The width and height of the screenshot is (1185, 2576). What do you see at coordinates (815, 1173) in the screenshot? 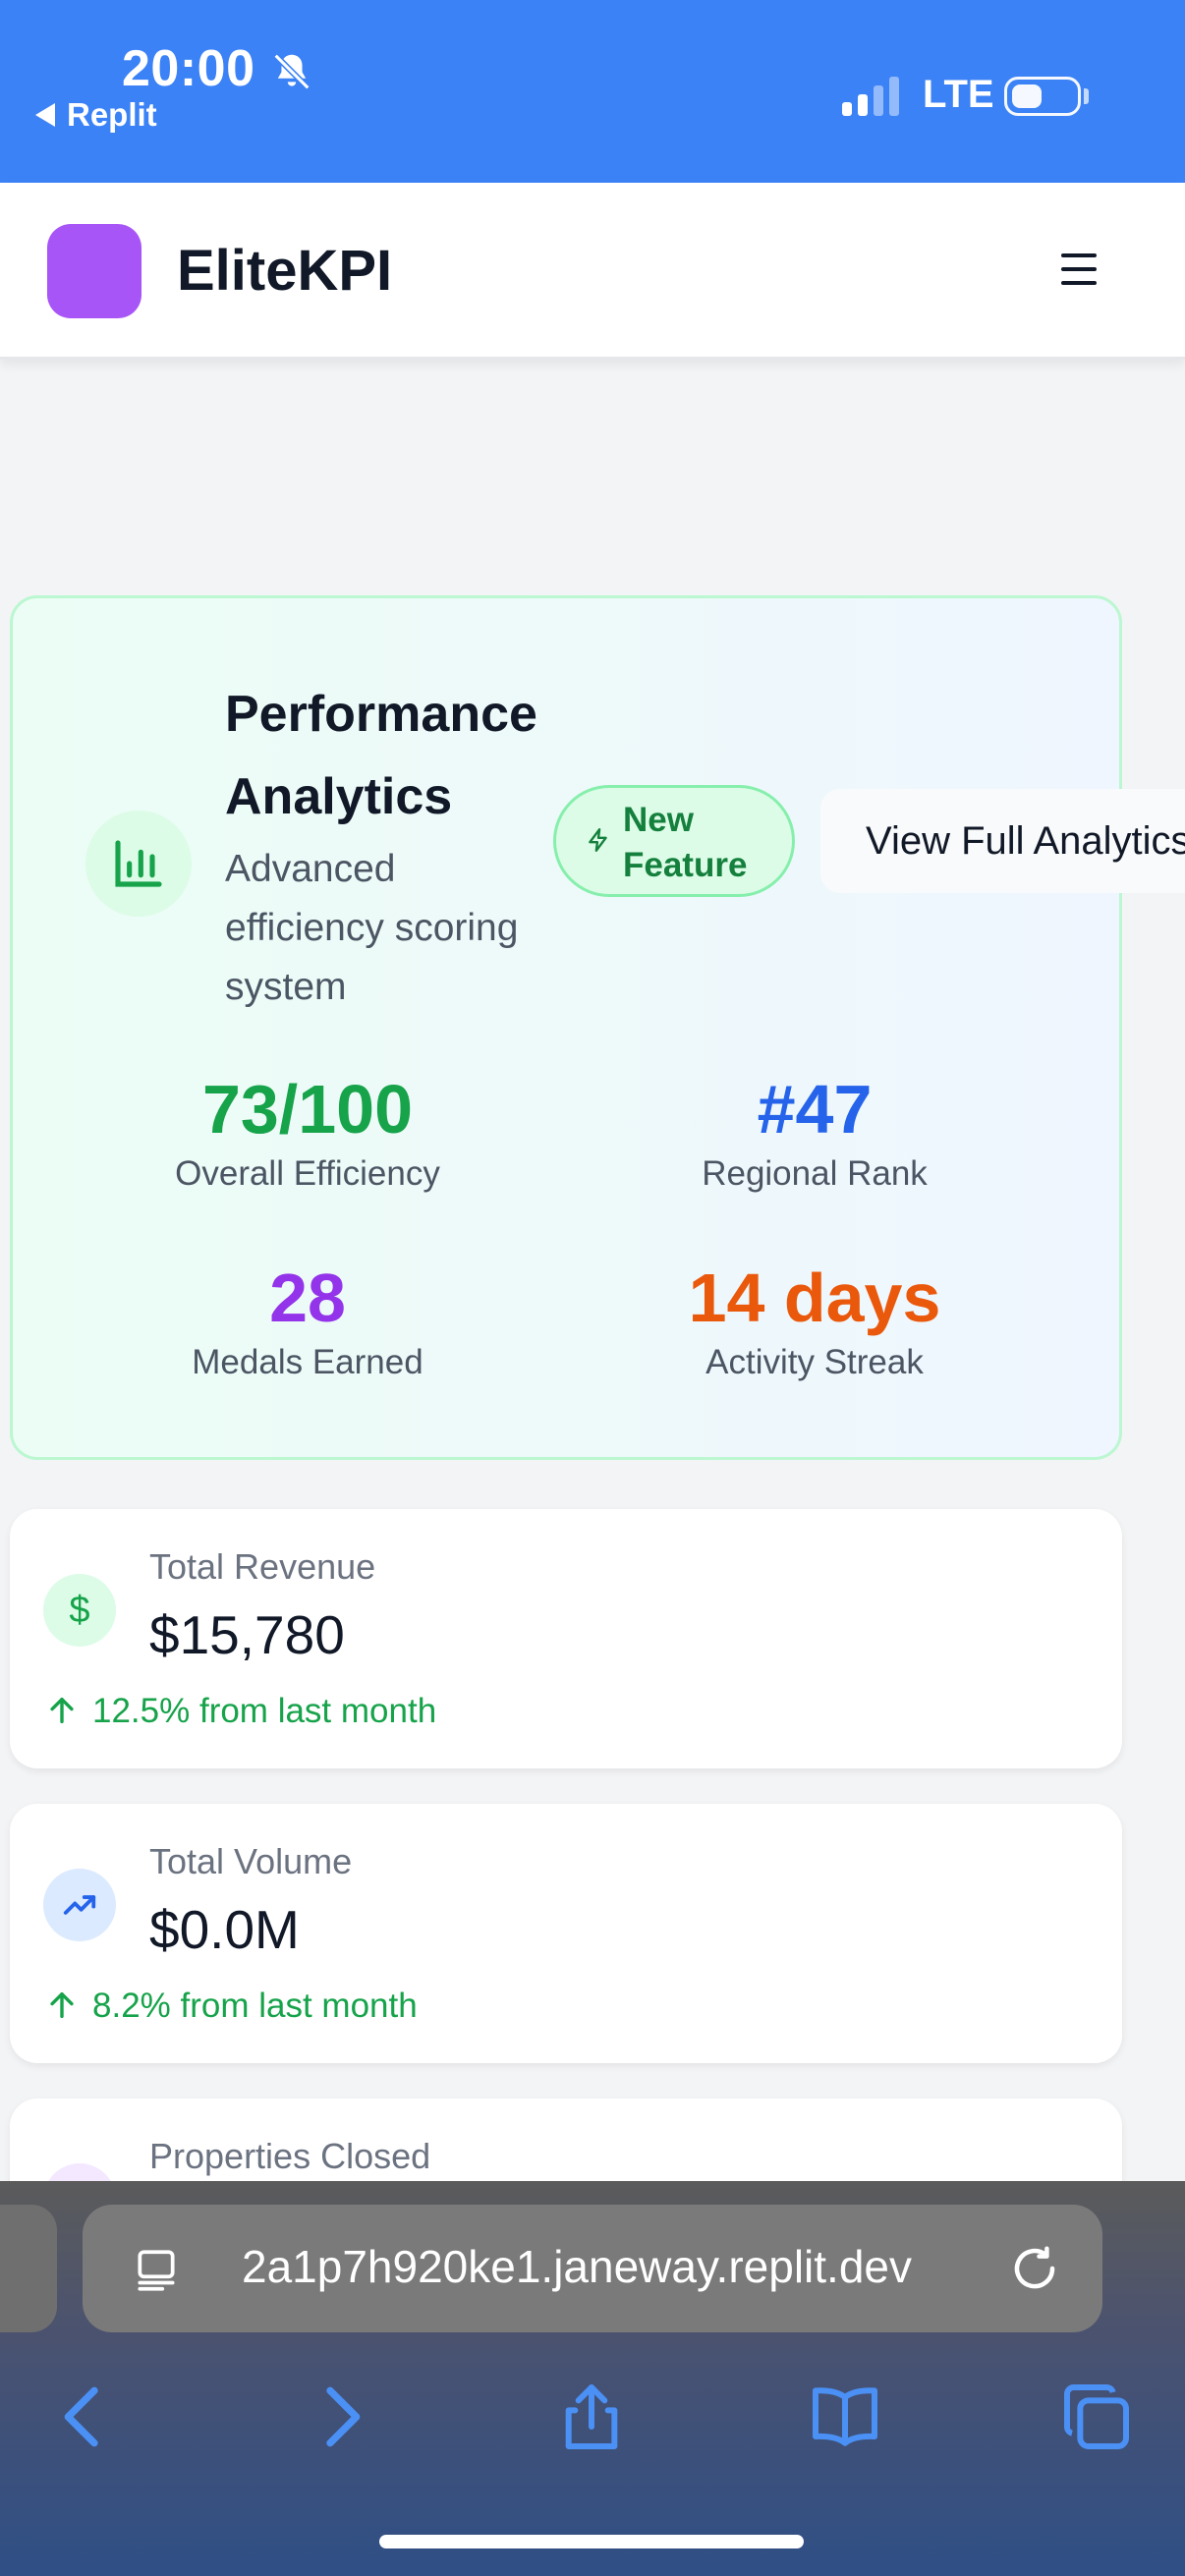
I see `metric-label: Regional Rank` at bounding box center [815, 1173].